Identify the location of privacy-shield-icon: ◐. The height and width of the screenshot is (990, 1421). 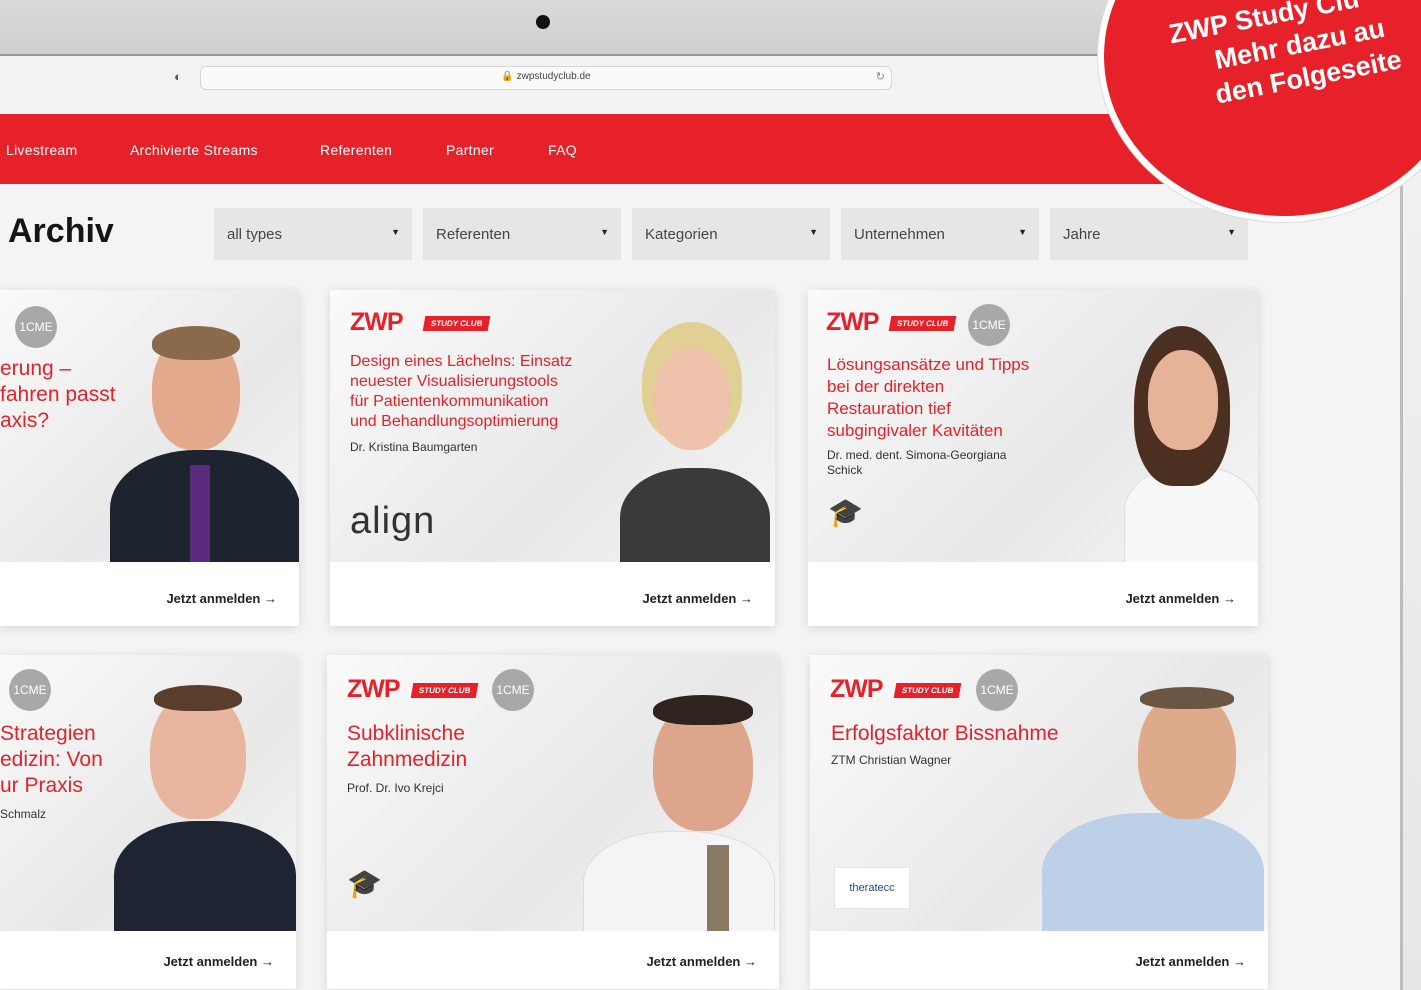
(178, 76).